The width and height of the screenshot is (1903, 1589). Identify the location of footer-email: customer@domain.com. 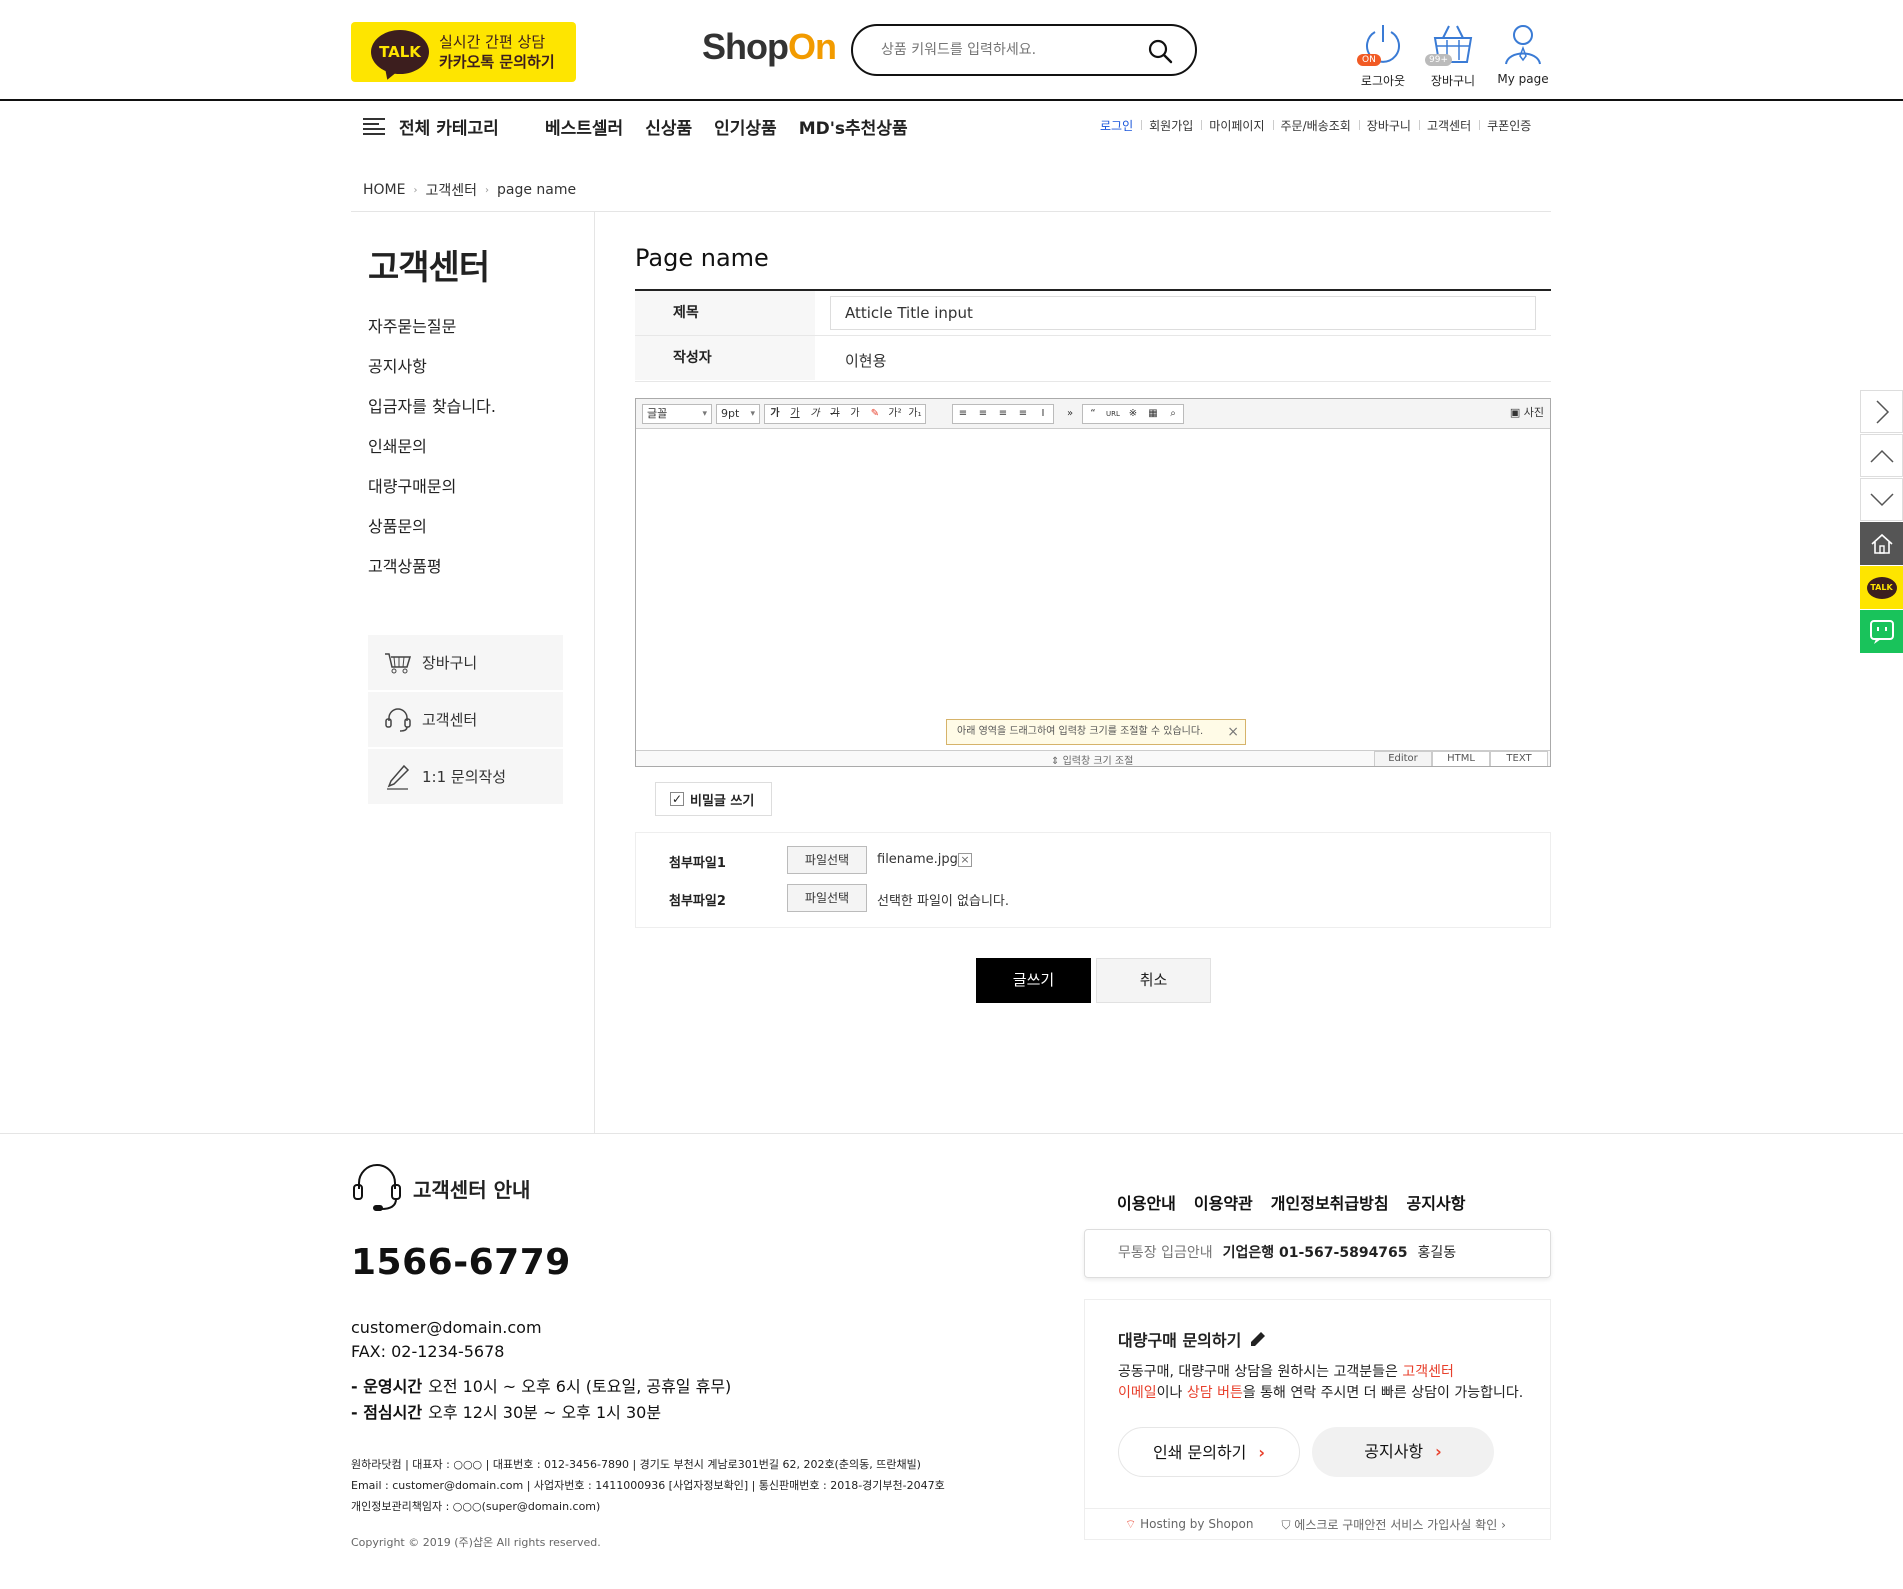
(446, 1328).